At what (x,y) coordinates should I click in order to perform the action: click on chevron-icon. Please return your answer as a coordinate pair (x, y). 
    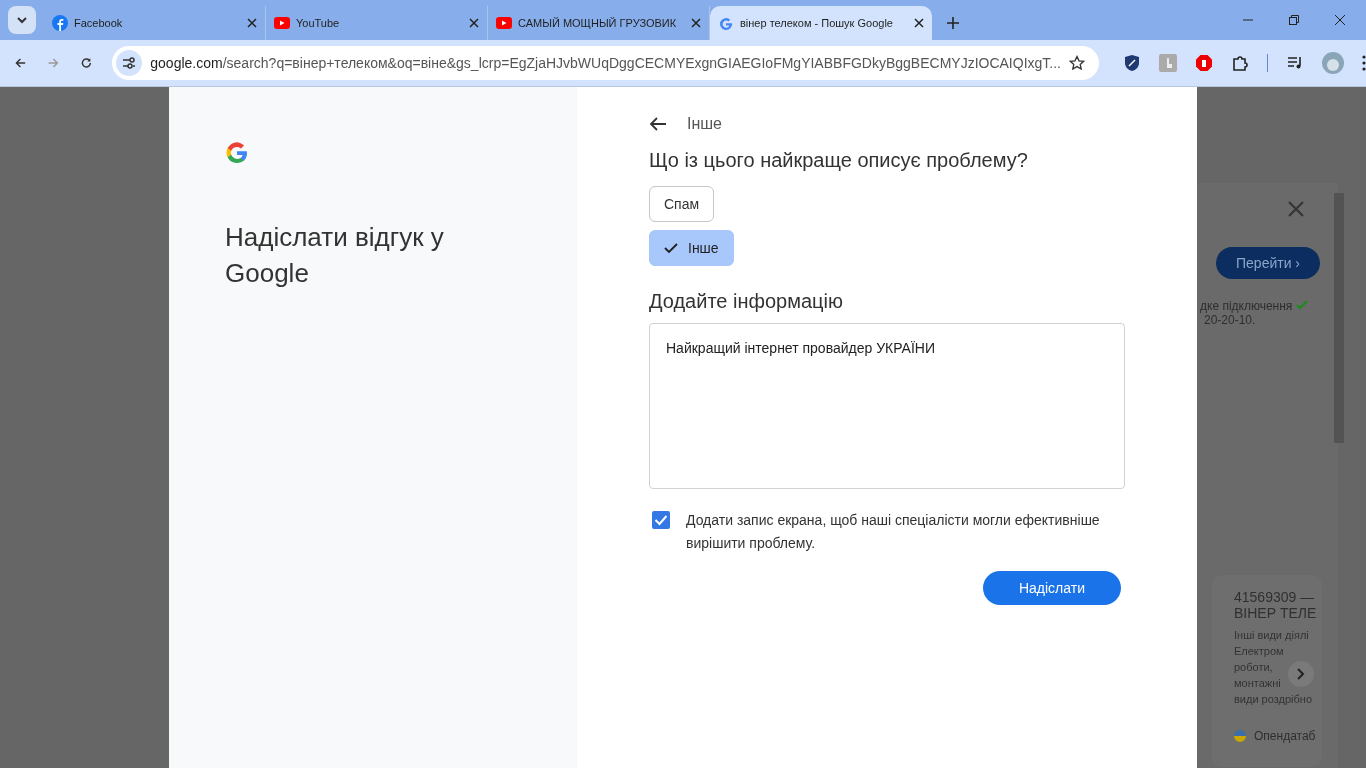
    Looking at the image, I should click on (1301, 674).